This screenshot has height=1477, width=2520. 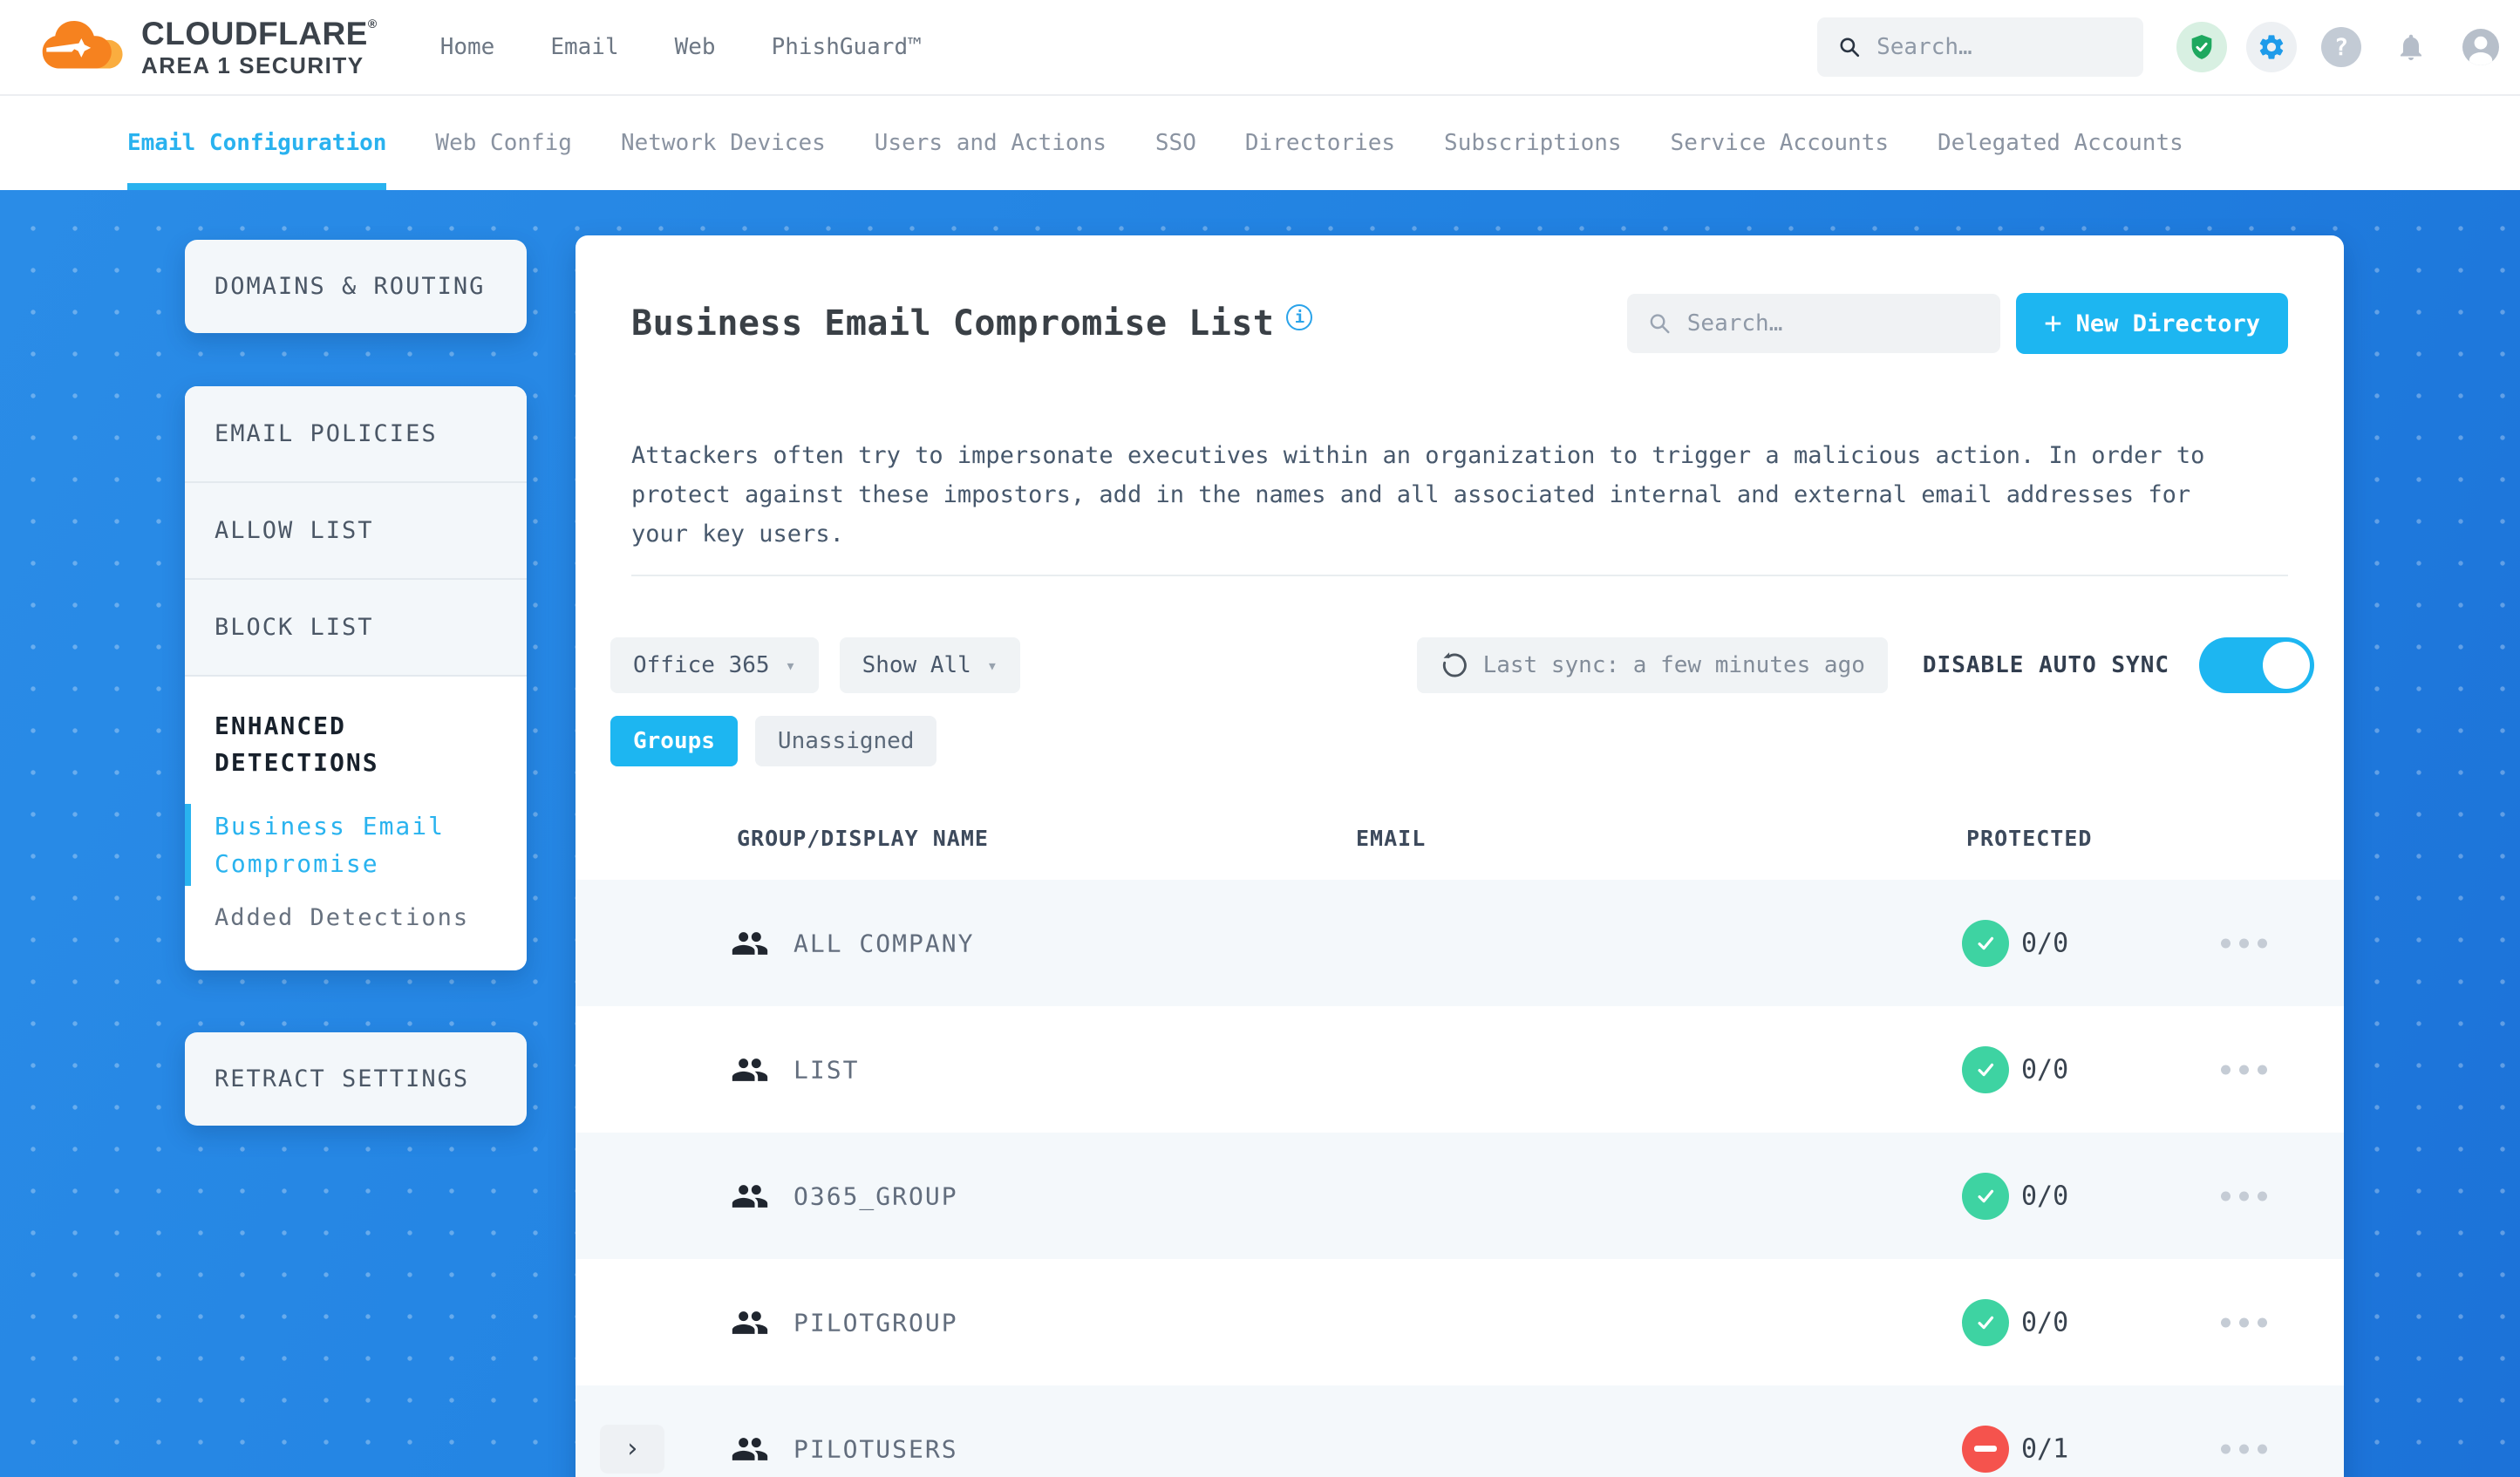 I want to click on directory-search, so click(x=1814, y=324).